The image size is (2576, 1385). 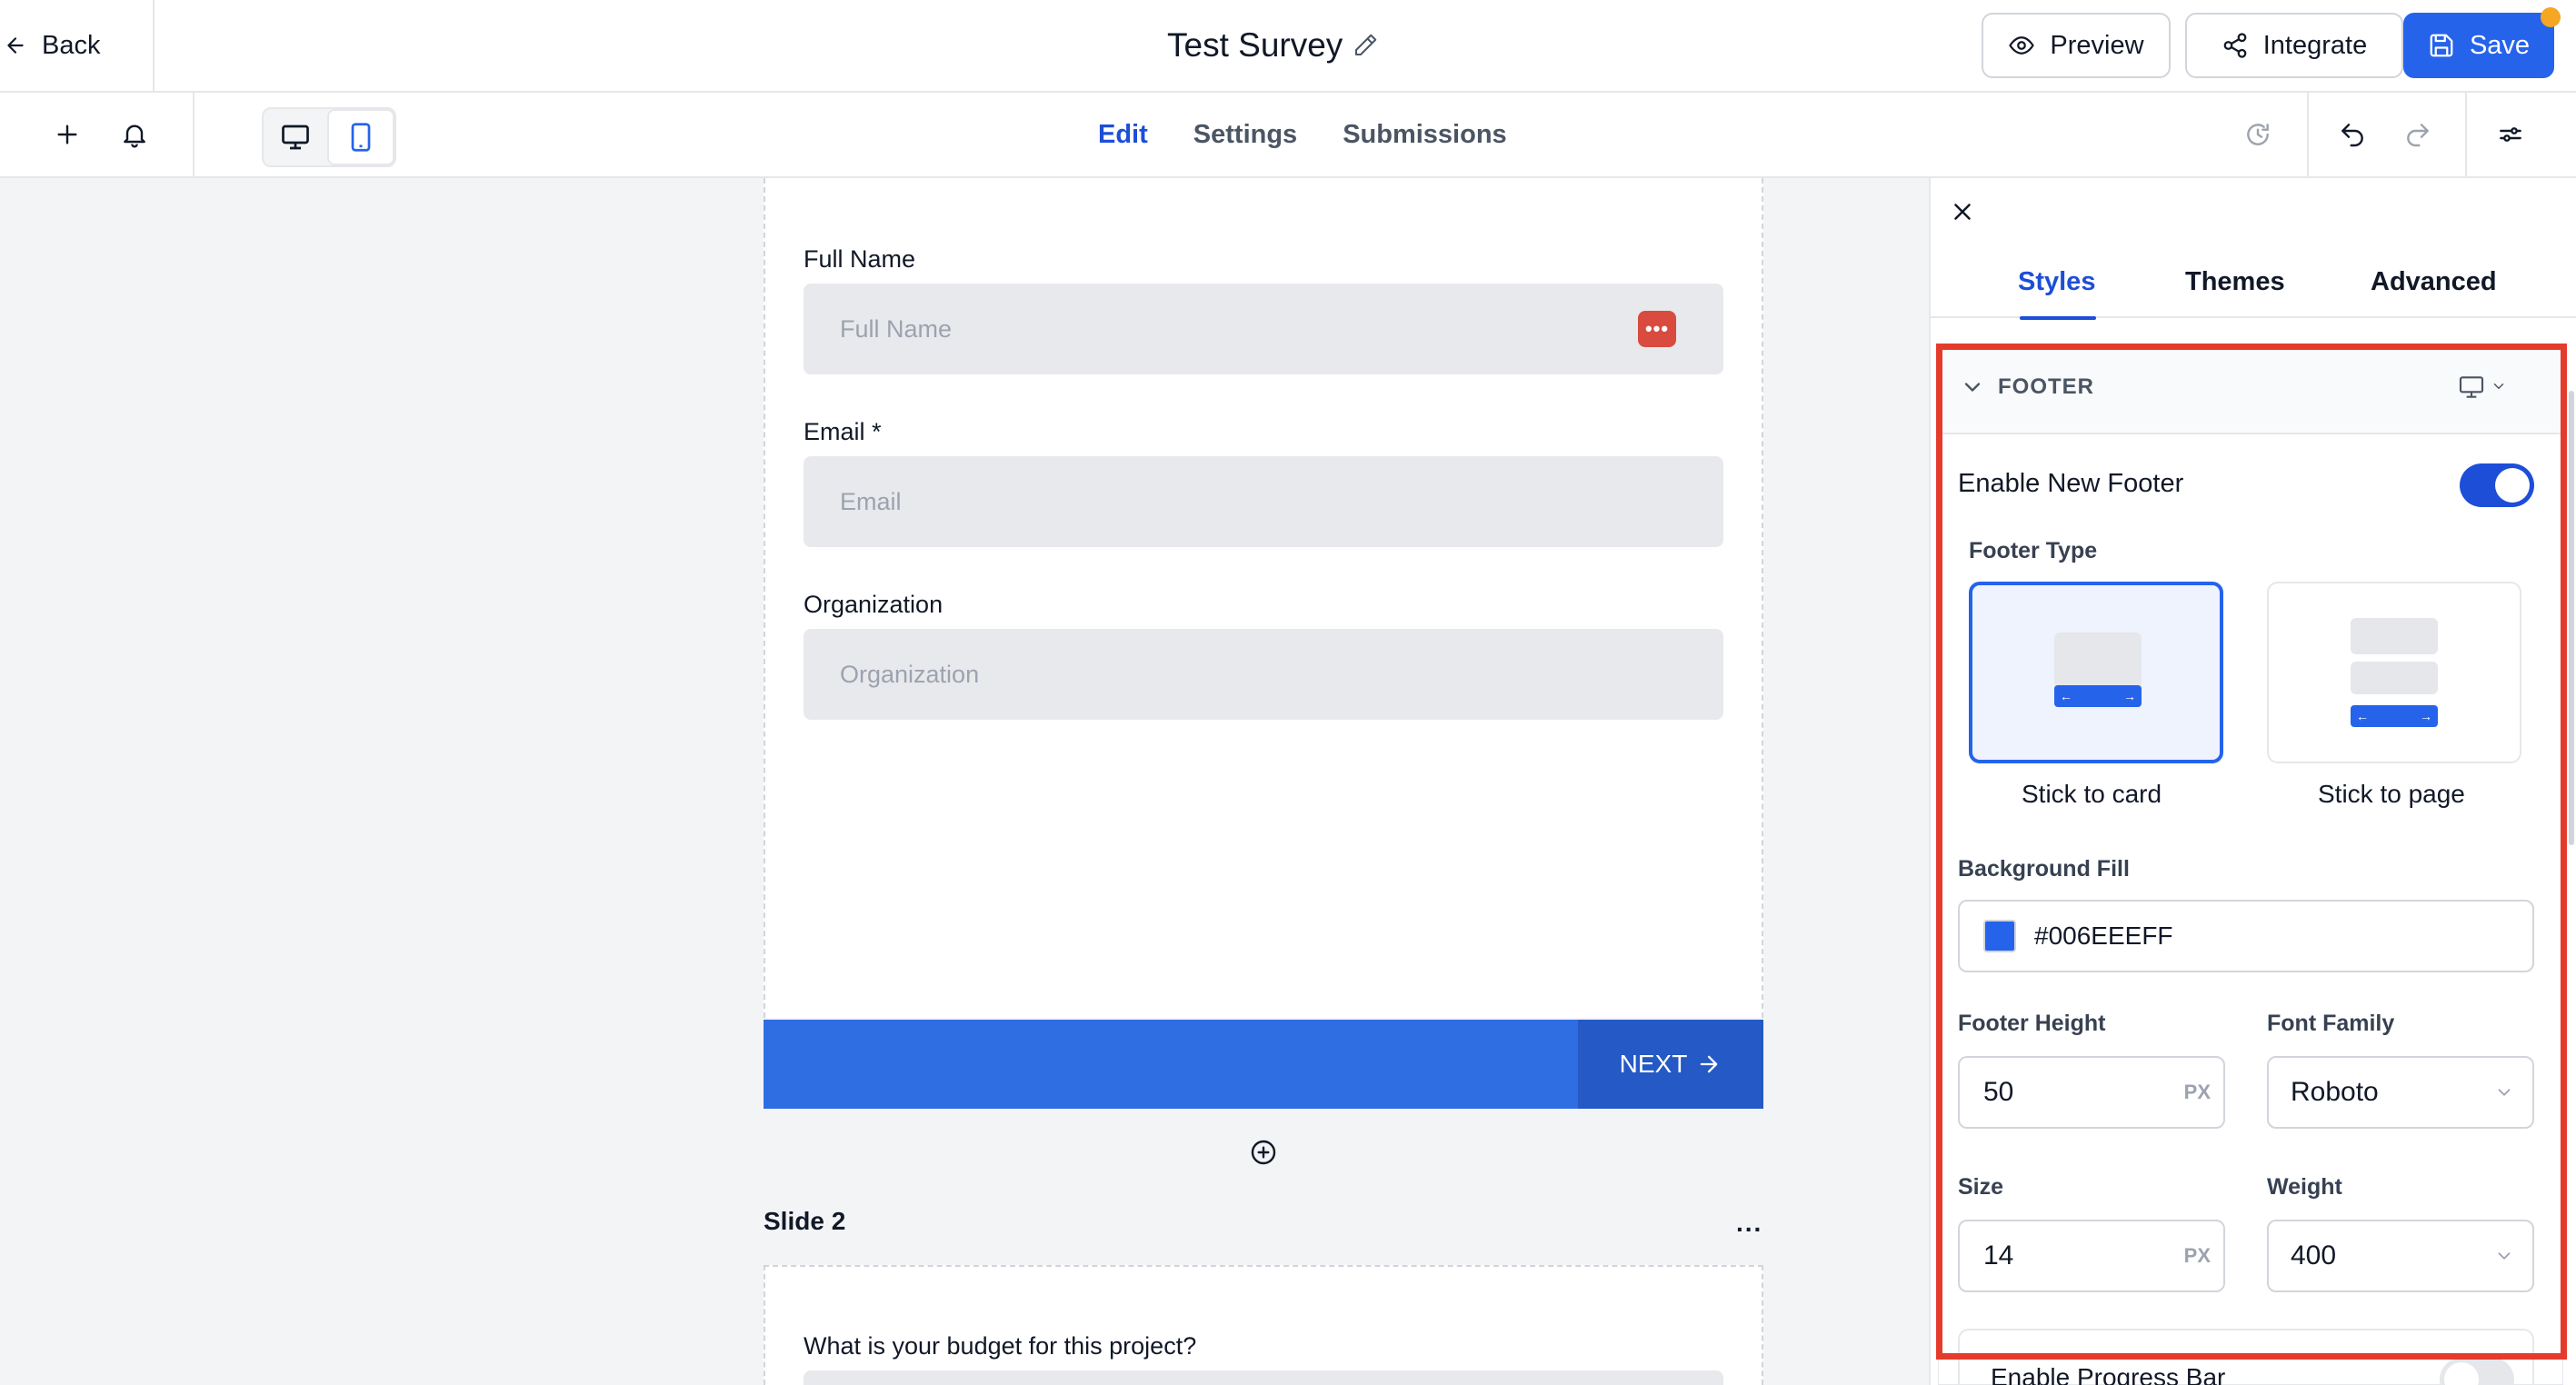 What do you see at coordinates (1263, 1378) in the screenshot?
I see `budget-input` at bounding box center [1263, 1378].